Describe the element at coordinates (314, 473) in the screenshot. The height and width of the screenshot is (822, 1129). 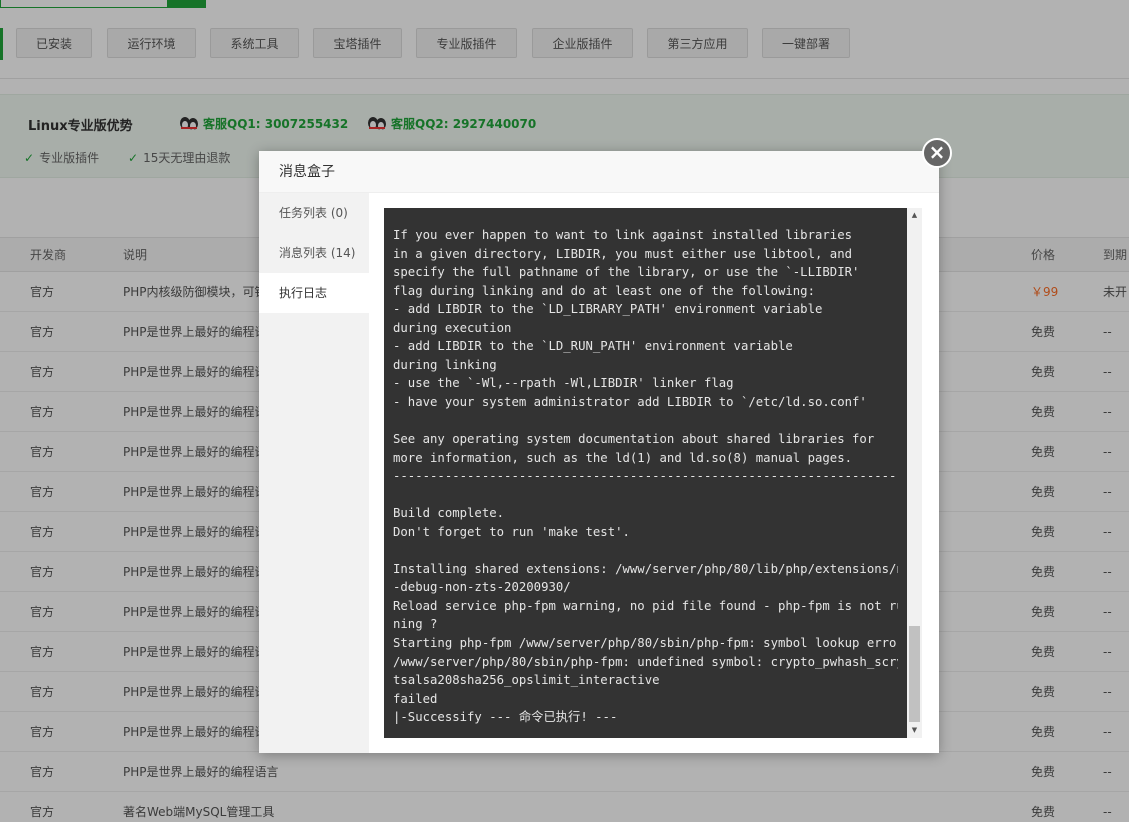
I see `dialog-sidebar: 任务列表 (0) 消息列表 (14) 执行日志` at that location.